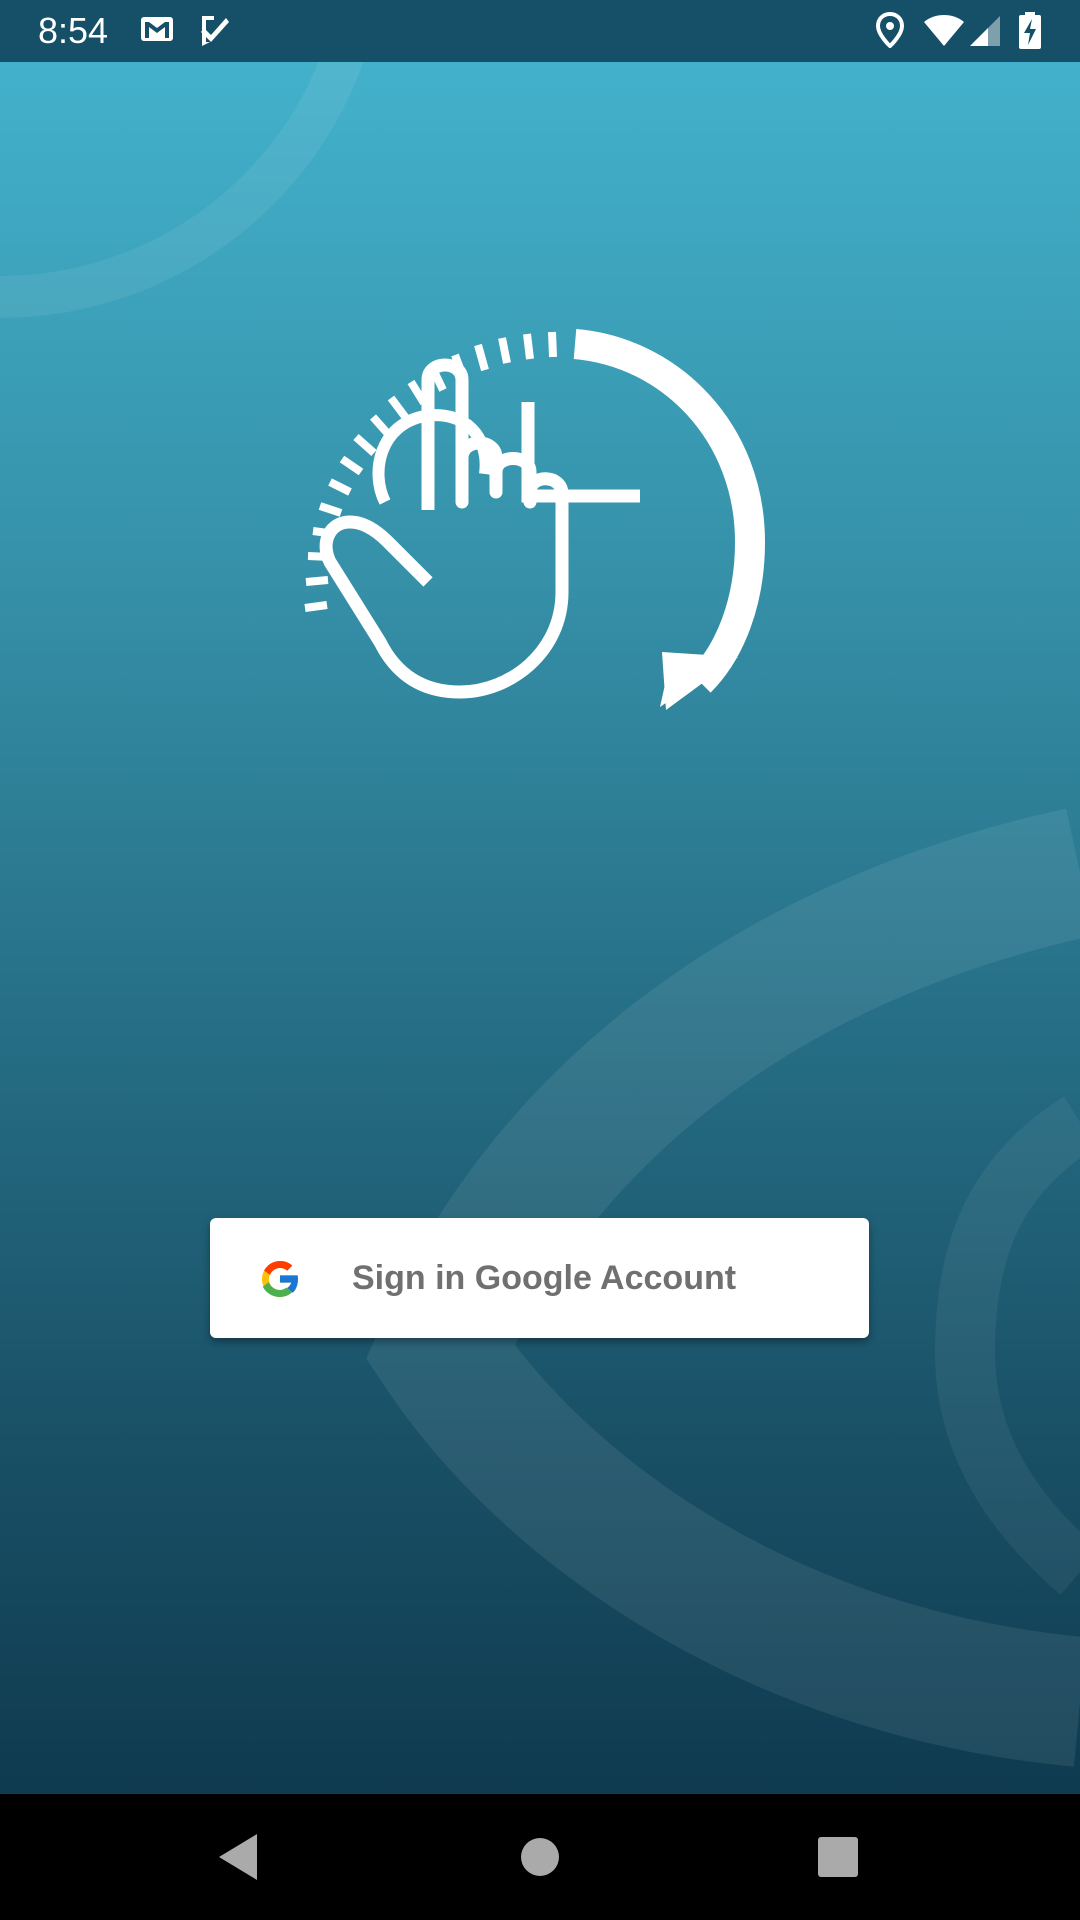 The height and width of the screenshot is (1920, 1080). What do you see at coordinates (540, 31) in the screenshot?
I see `status-bar: 8:54` at bounding box center [540, 31].